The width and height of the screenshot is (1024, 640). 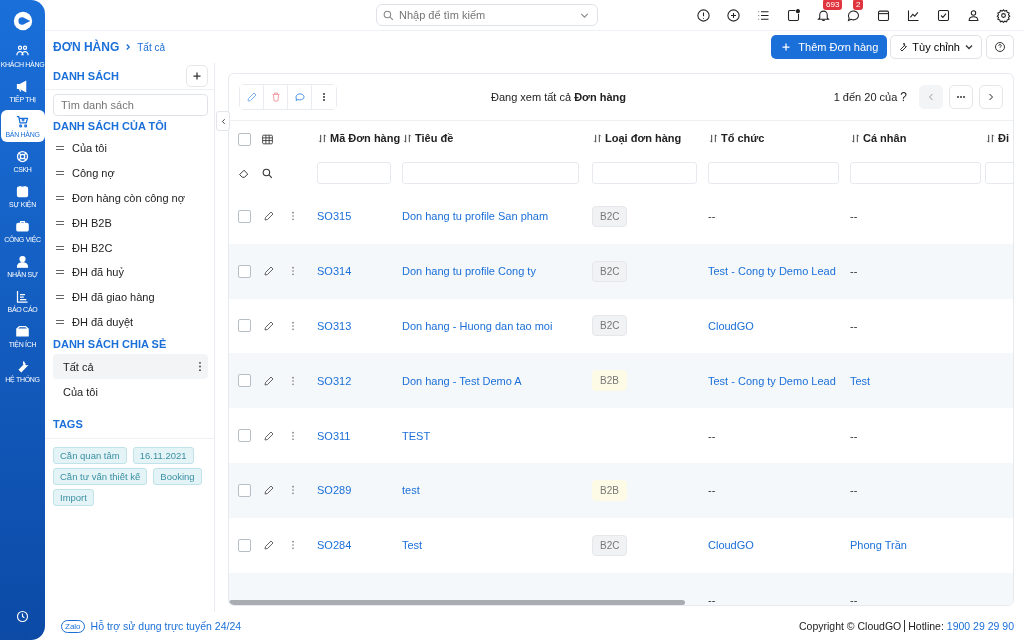 What do you see at coordinates (90, 456) in the screenshot?
I see `tag: Cần quan tâm` at bounding box center [90, 456].